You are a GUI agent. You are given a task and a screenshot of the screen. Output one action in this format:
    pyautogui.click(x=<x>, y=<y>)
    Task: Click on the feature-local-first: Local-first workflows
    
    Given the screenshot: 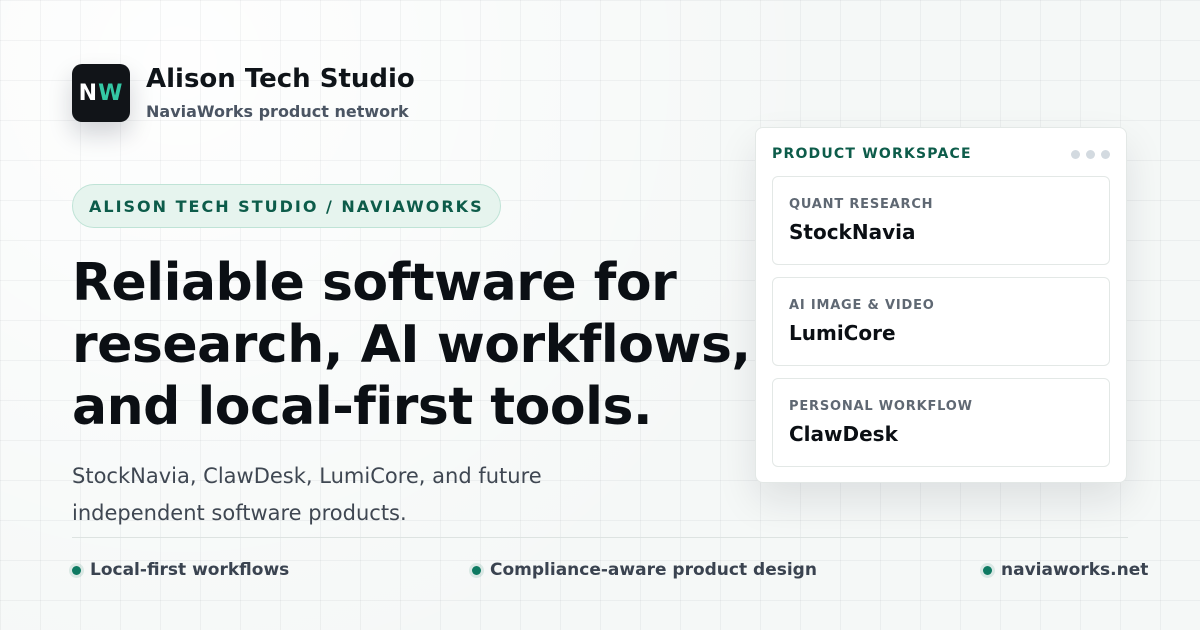 What is the action you would take?
    pyautogui.click(x=180, y=570)
    